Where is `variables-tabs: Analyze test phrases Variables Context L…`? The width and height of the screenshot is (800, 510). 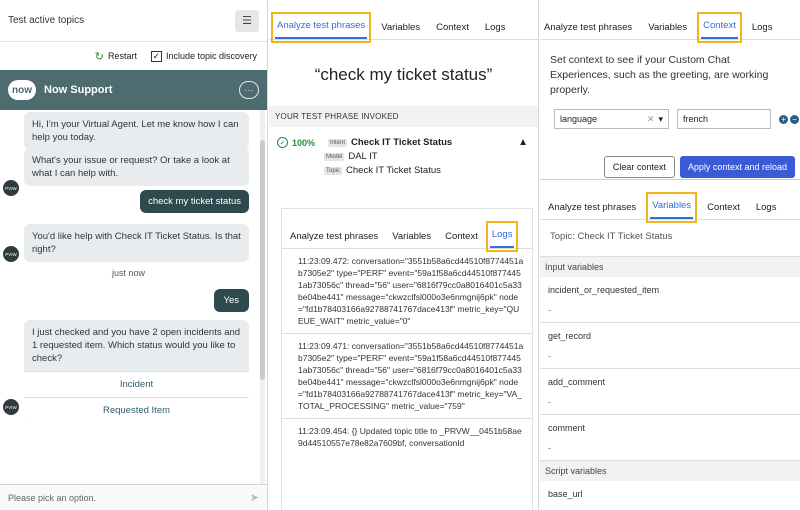 variables-tabs: Analyze test phrases Variables Context L… is located at coordinates (670, 201).